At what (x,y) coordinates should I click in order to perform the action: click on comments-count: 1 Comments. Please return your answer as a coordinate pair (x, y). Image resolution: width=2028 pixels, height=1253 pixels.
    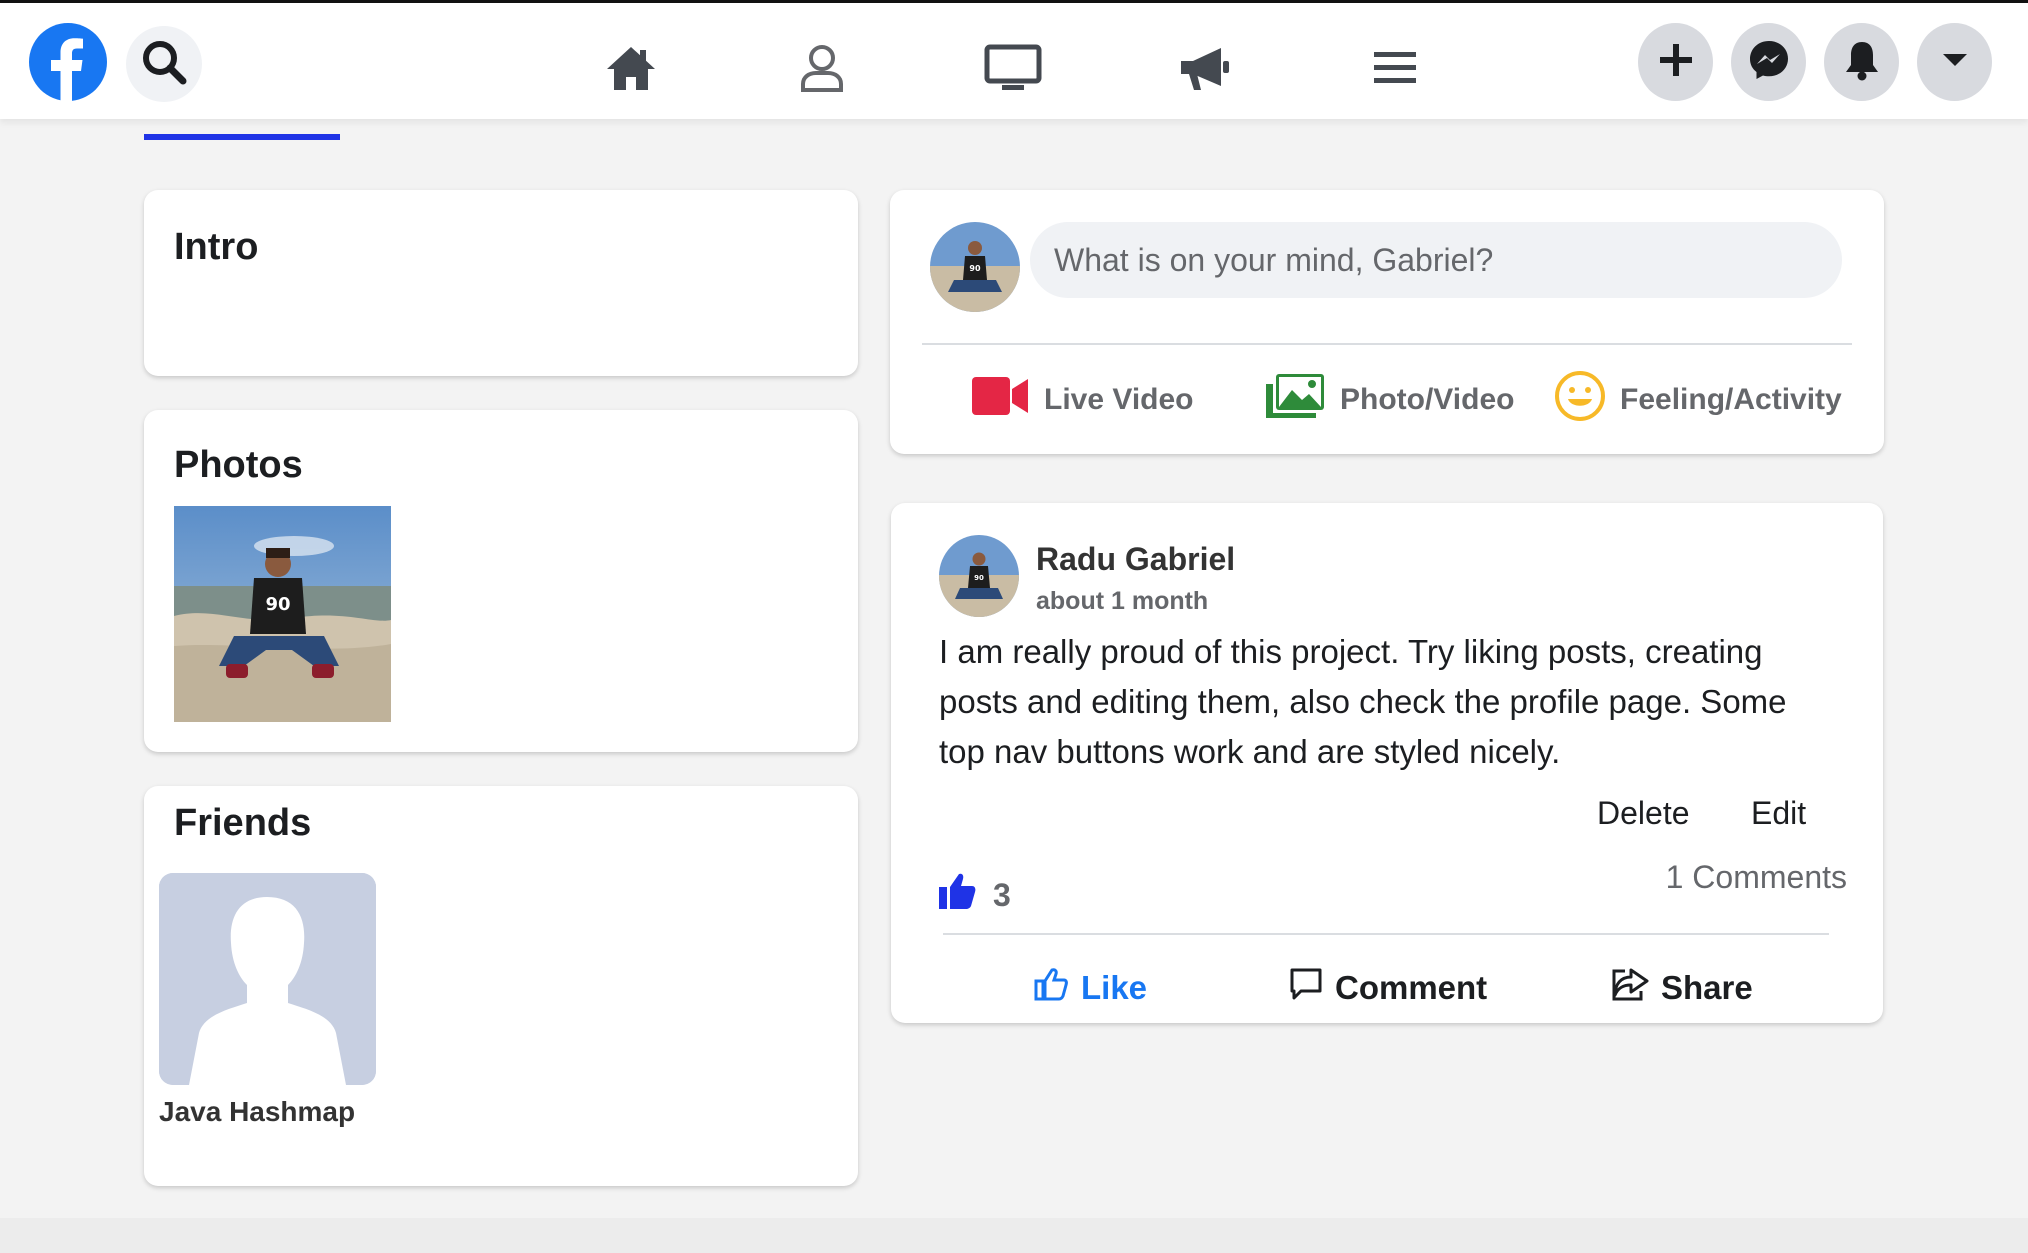
    Looking at the image, I should click on (1749, 877).